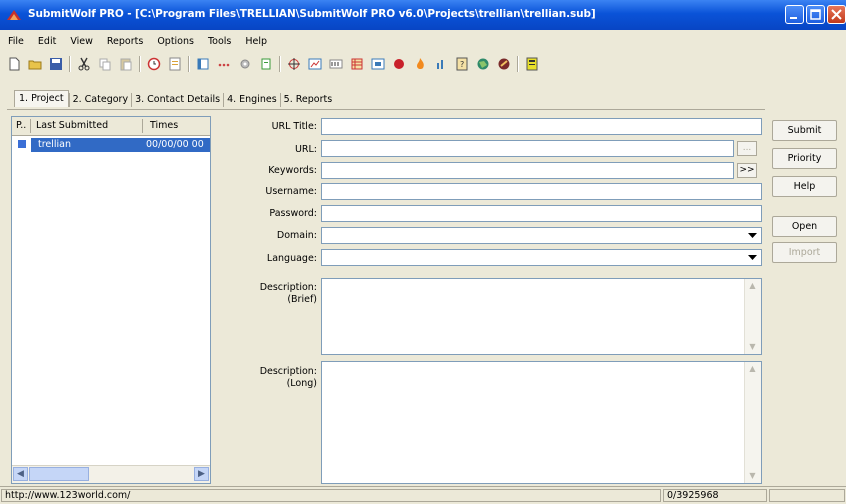  I want to click on close-icon, so click(836, 14).